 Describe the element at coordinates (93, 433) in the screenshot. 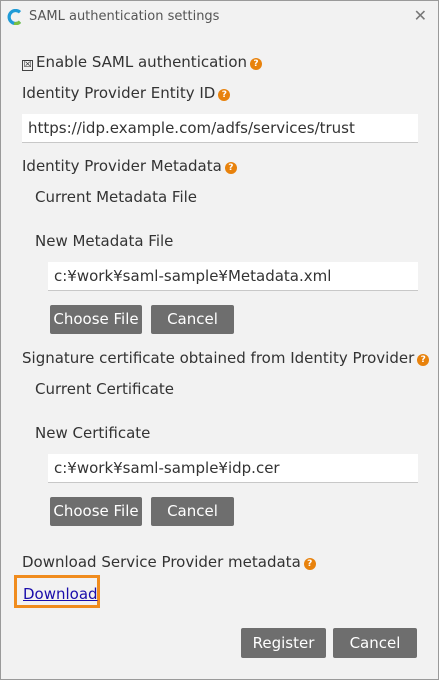

I see `new-certificate-label: New Certificate` at that location.